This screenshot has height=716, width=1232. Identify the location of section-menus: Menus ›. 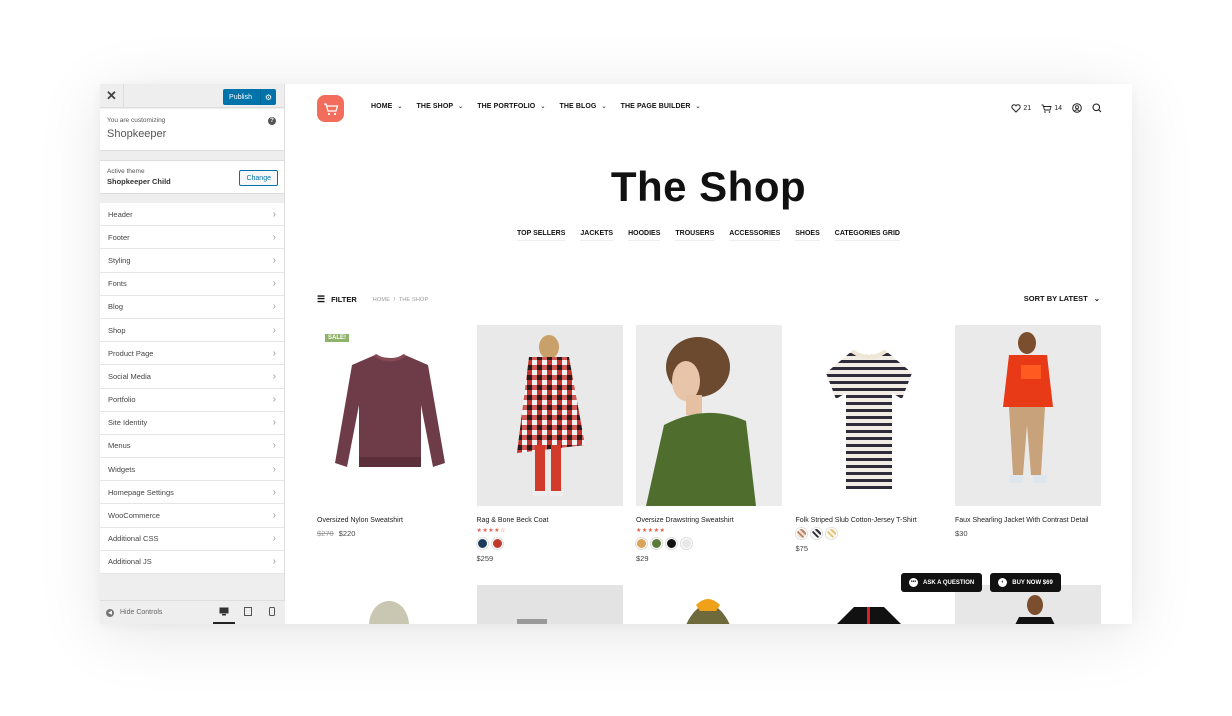
(192, 446).